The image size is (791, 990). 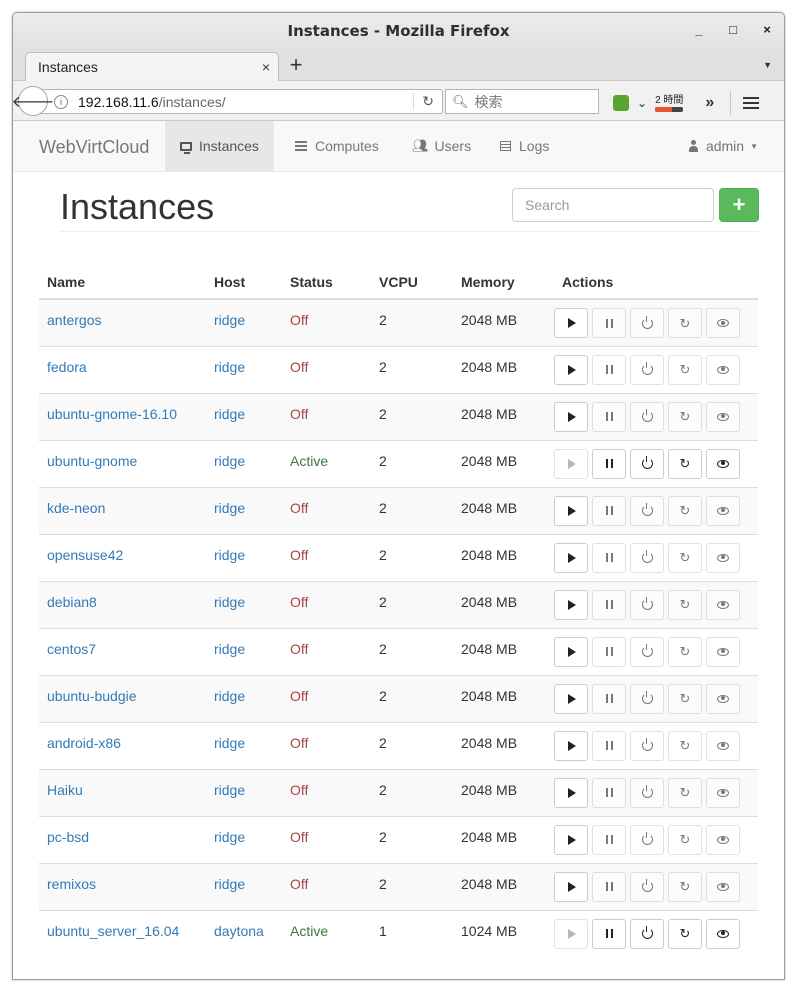 What do you see at coordinates (122, 604) in the screenshot?
I see `instance-name-link: debian8` at bounding box center [122, 604].